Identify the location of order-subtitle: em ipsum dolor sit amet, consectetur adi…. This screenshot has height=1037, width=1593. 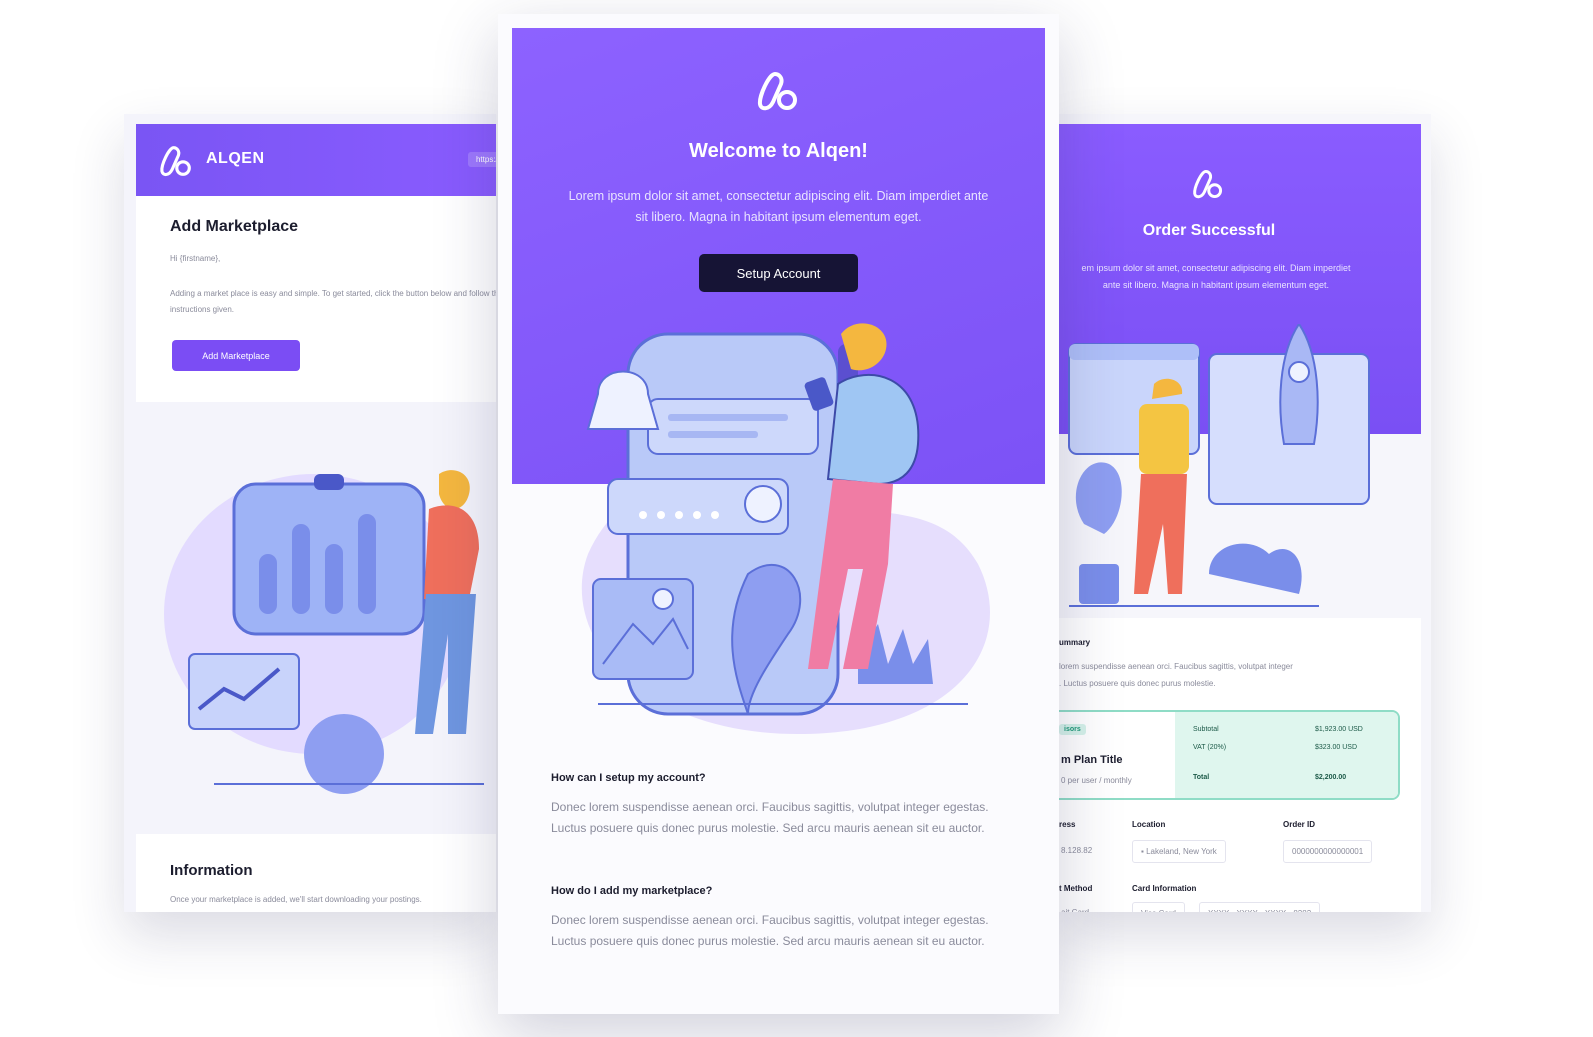
(1216, 277).